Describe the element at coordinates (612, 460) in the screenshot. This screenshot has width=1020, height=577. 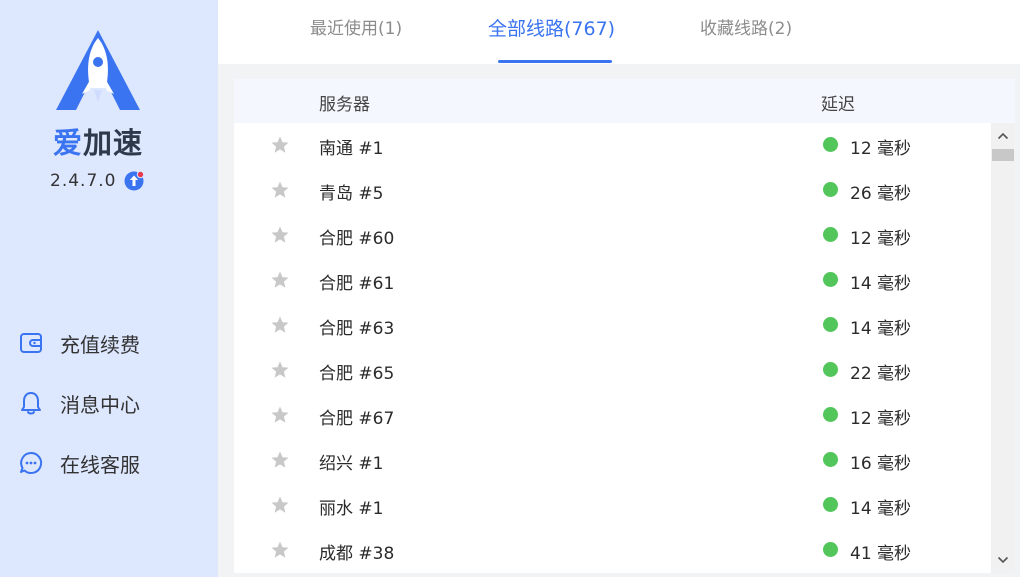
I see `table-row: 绍兴 #1 16 毫秒` at that location.